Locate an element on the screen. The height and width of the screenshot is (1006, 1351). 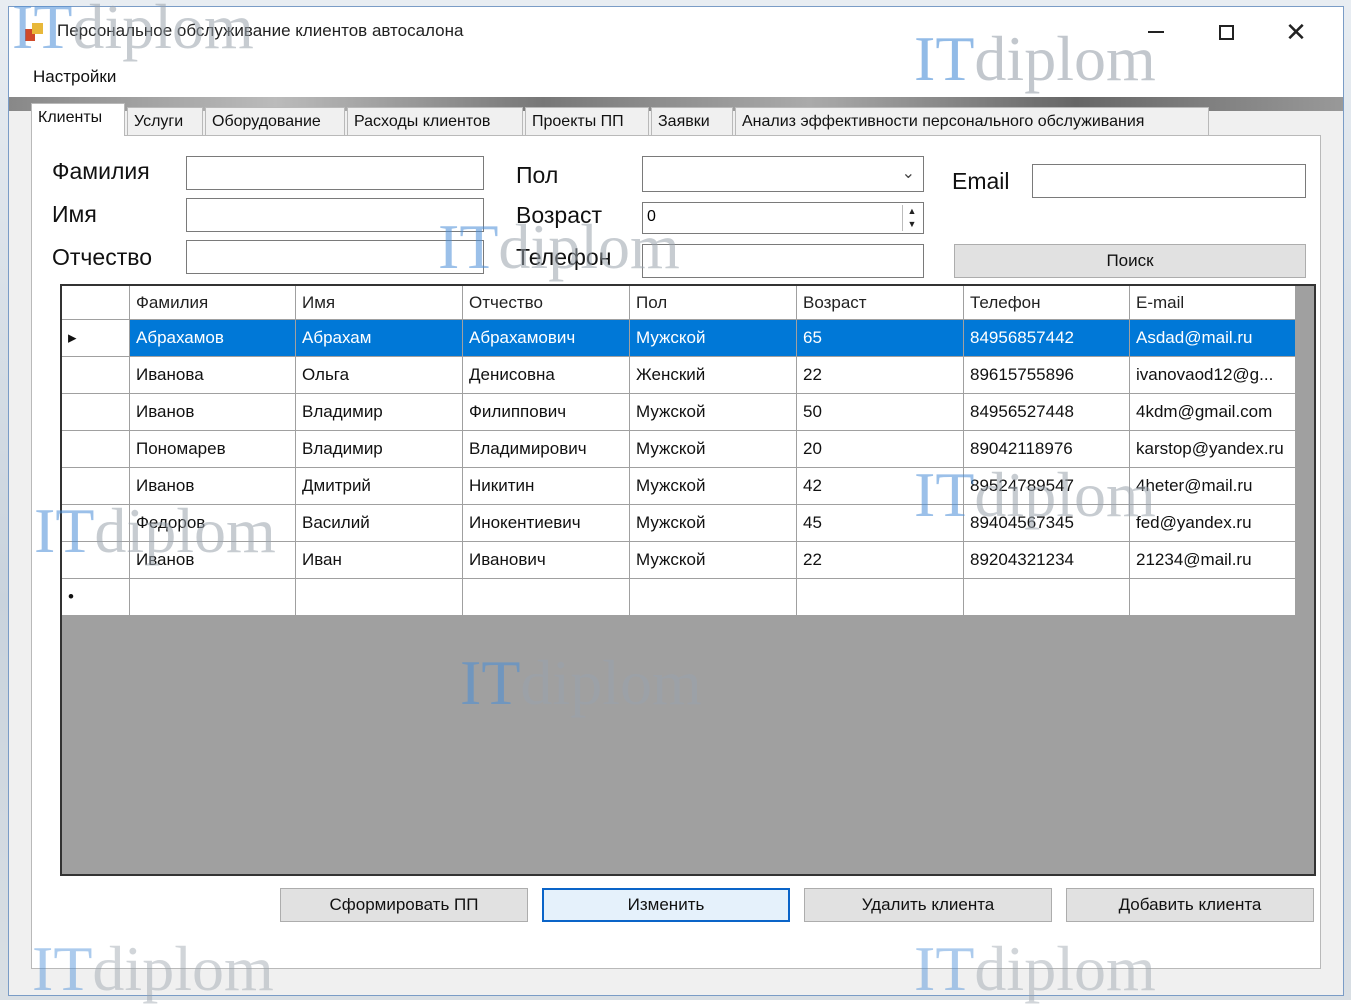
table-cell: Инокентиевич is located at coordinates (546, 523).